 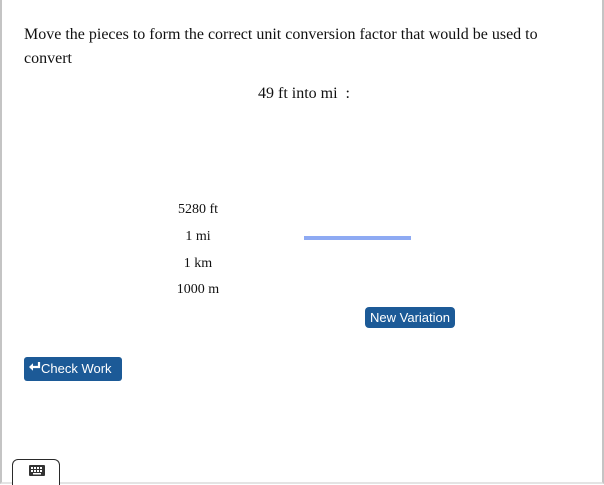 I want to click on keyboard-icon, so click(x=37, y=470).